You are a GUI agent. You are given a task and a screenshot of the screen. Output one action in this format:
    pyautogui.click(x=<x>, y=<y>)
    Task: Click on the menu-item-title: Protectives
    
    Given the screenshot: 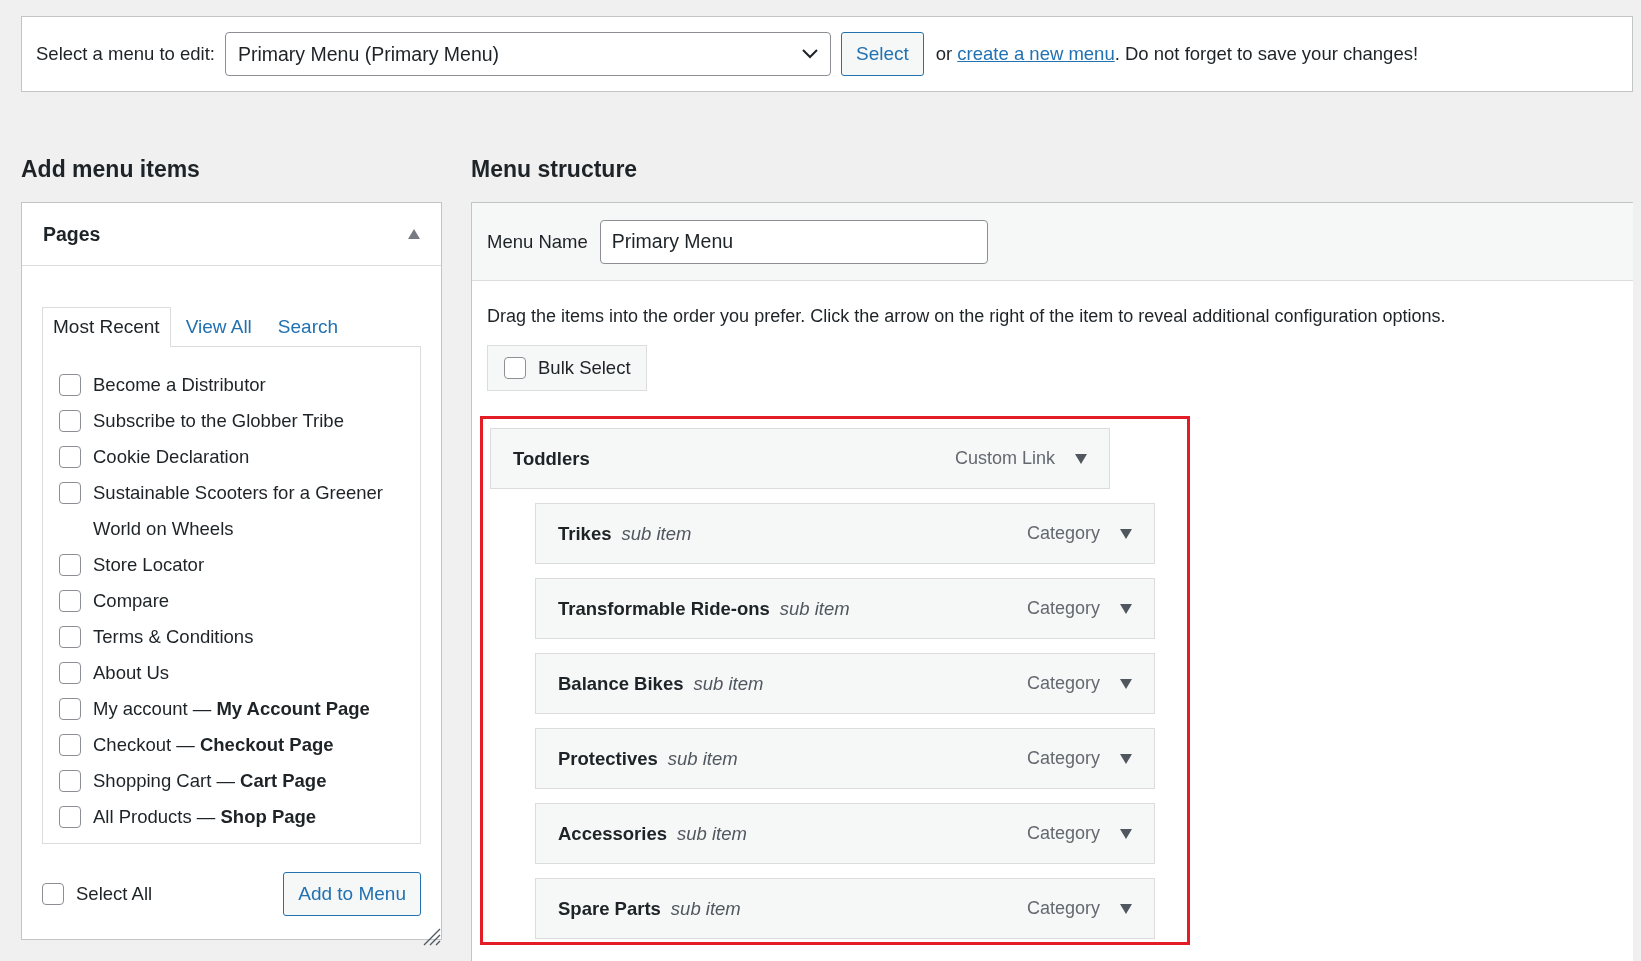 What is the action you would take?
    pyautogui.click(x=608, y=758)
    